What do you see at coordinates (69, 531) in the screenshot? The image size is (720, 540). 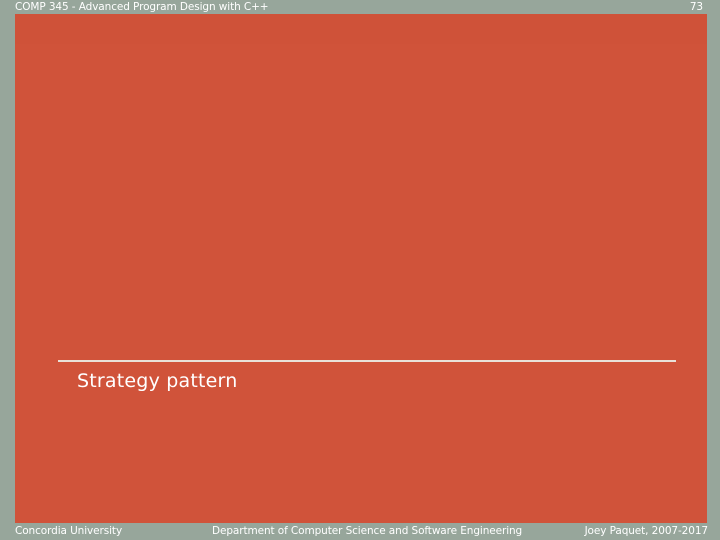 I see `footer-university: Concordia University` at bounding box center [69, 531].